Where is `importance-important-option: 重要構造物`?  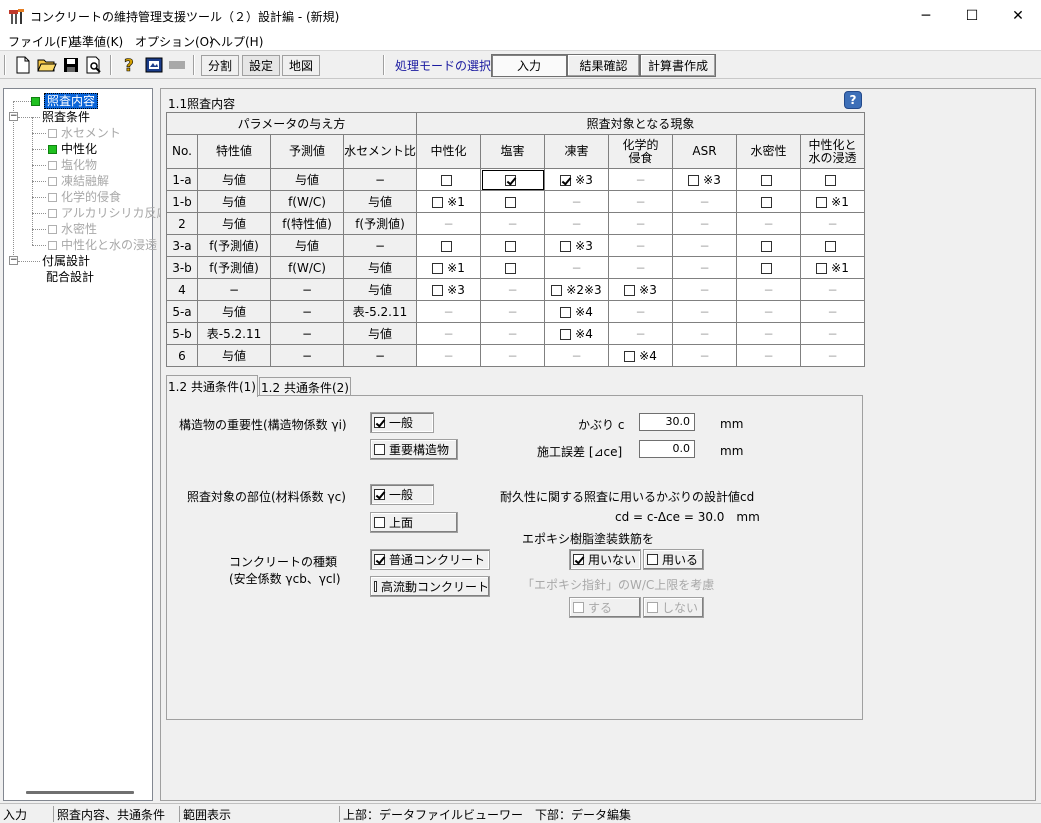
importance-important-option: 重要構造物 is located at coordinates (414, 449).